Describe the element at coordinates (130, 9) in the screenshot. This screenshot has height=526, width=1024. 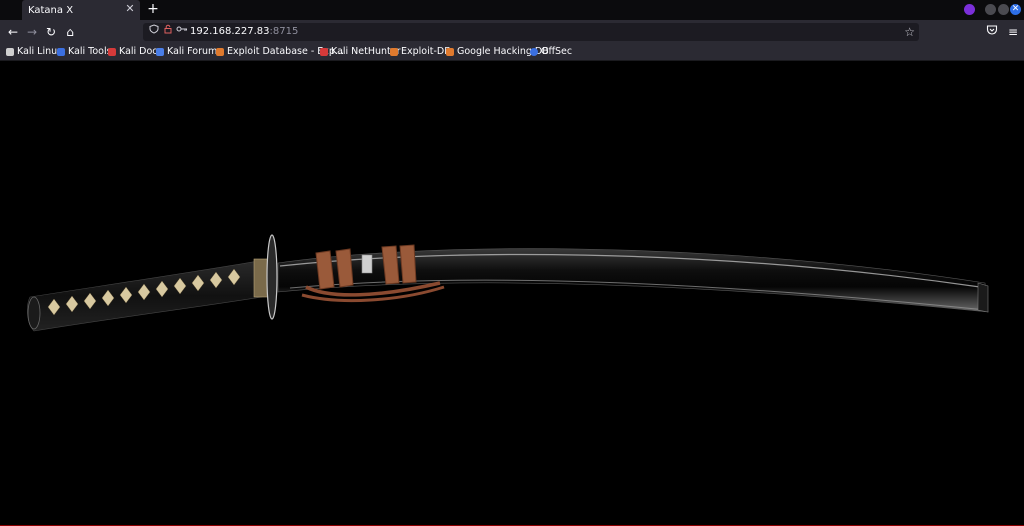
I see `close-icon: ✕` at that location.